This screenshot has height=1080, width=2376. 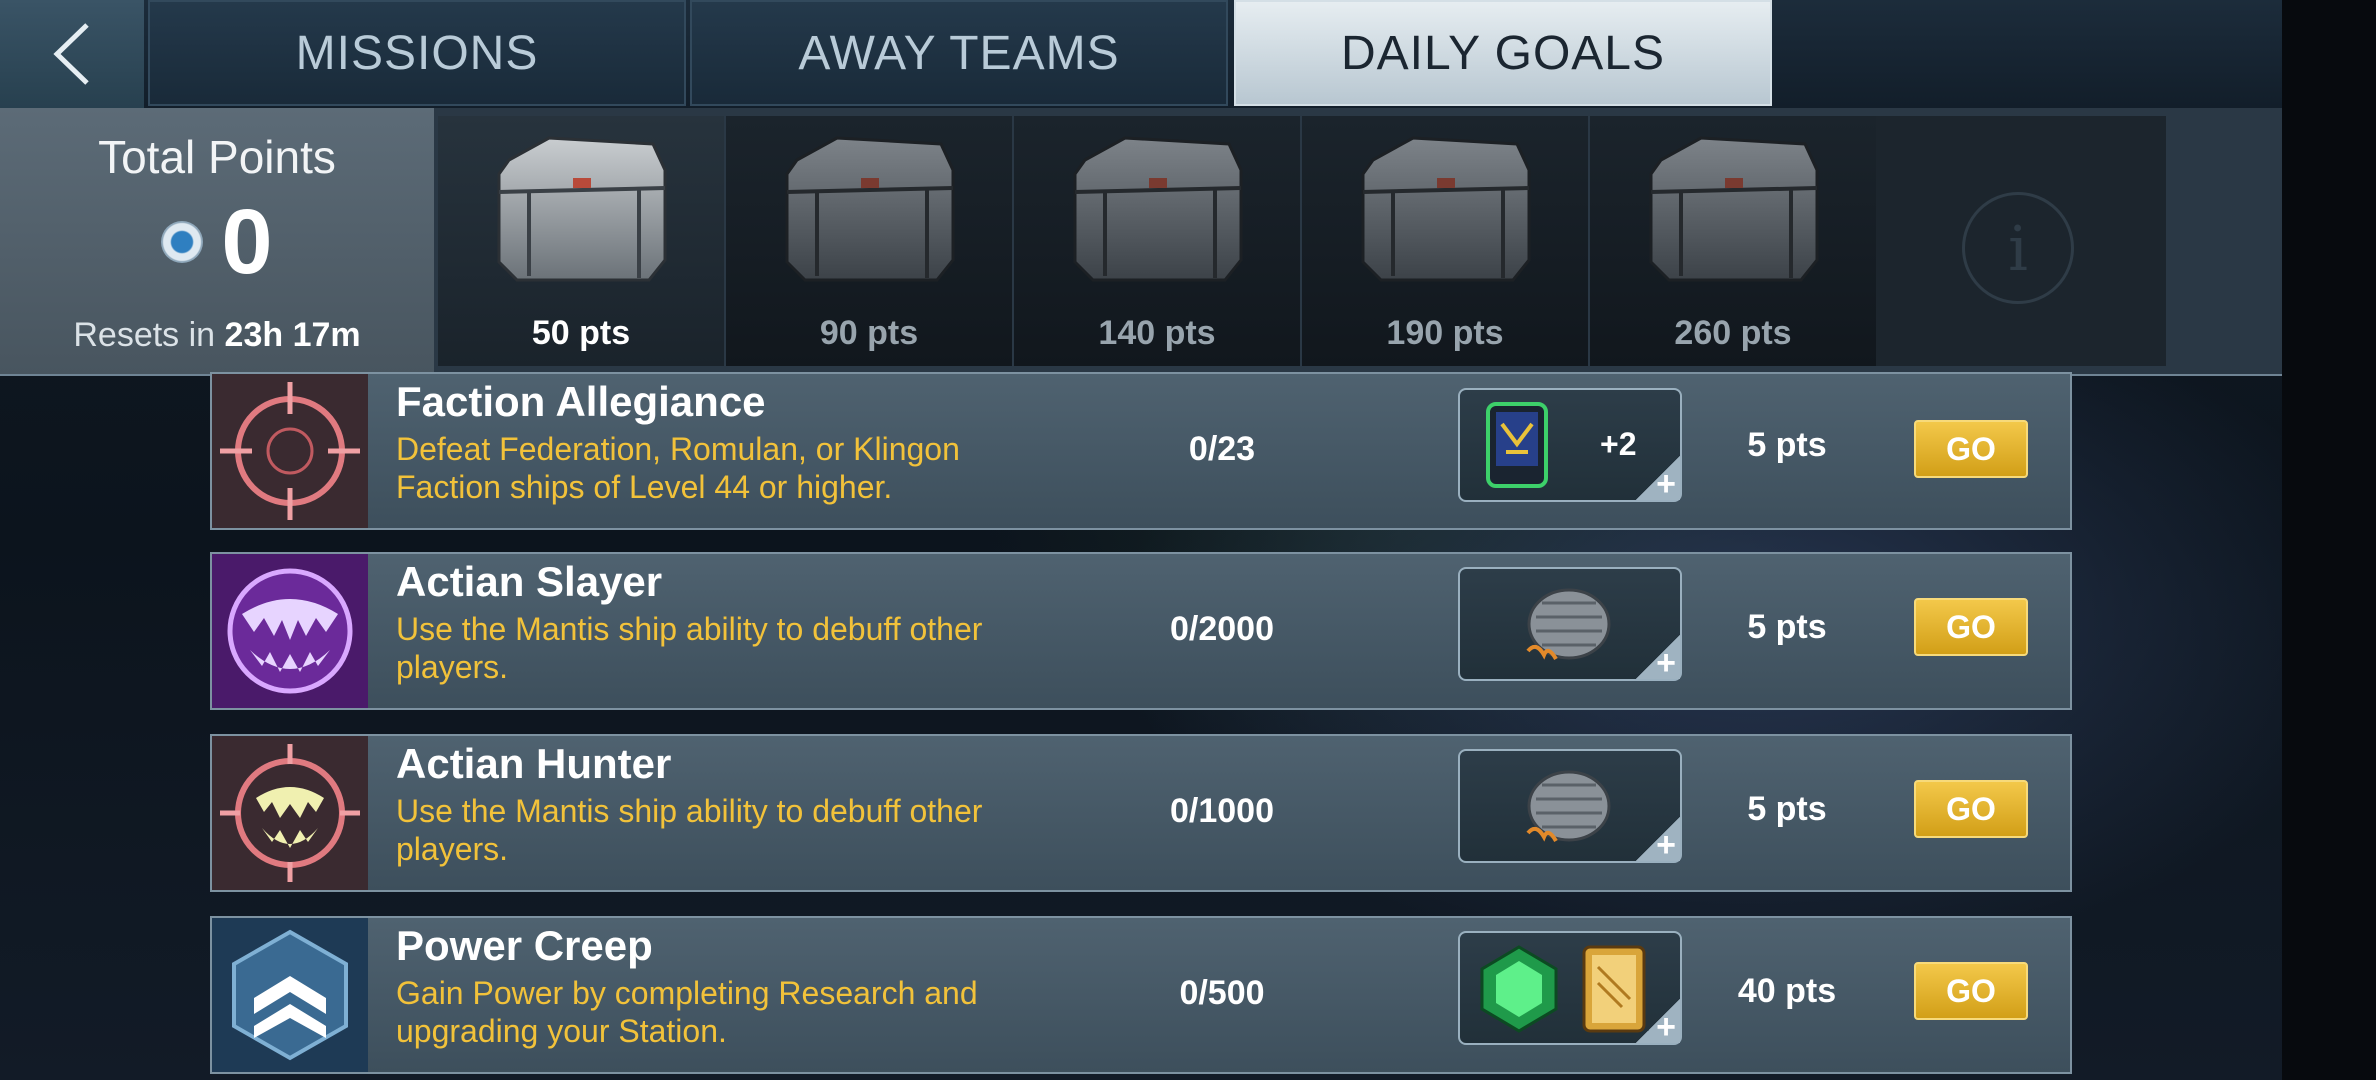 What do you see at coordinates (1517, 445) in the screenshot?
I see `datacard-icon` at bounding box center [1517, 445].